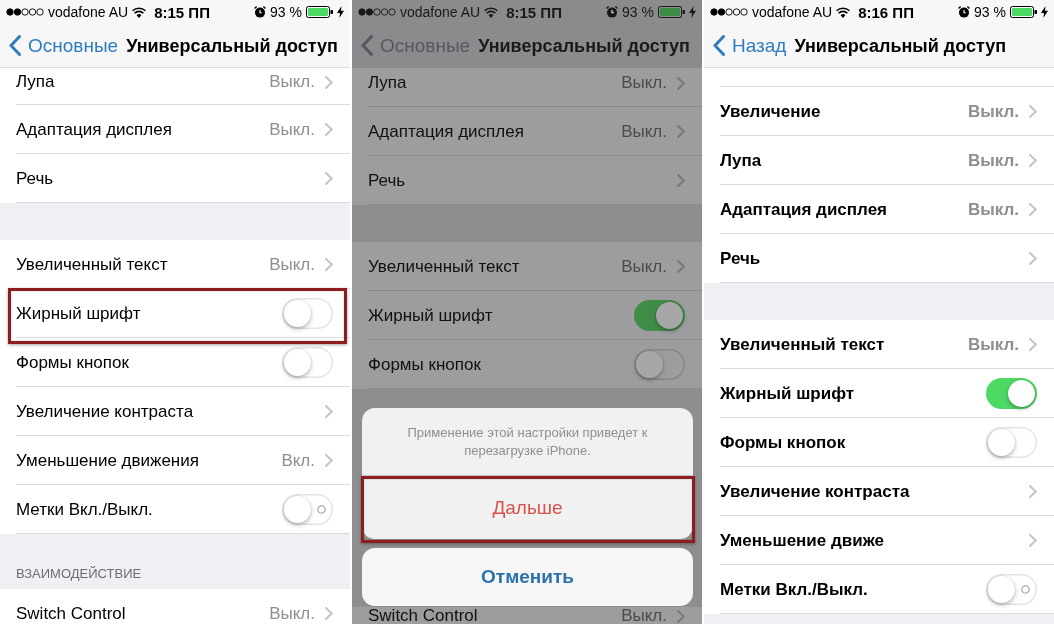 This screenshot has width=1054, height=624. I want to click on battery-icon, so click(1023, 12).